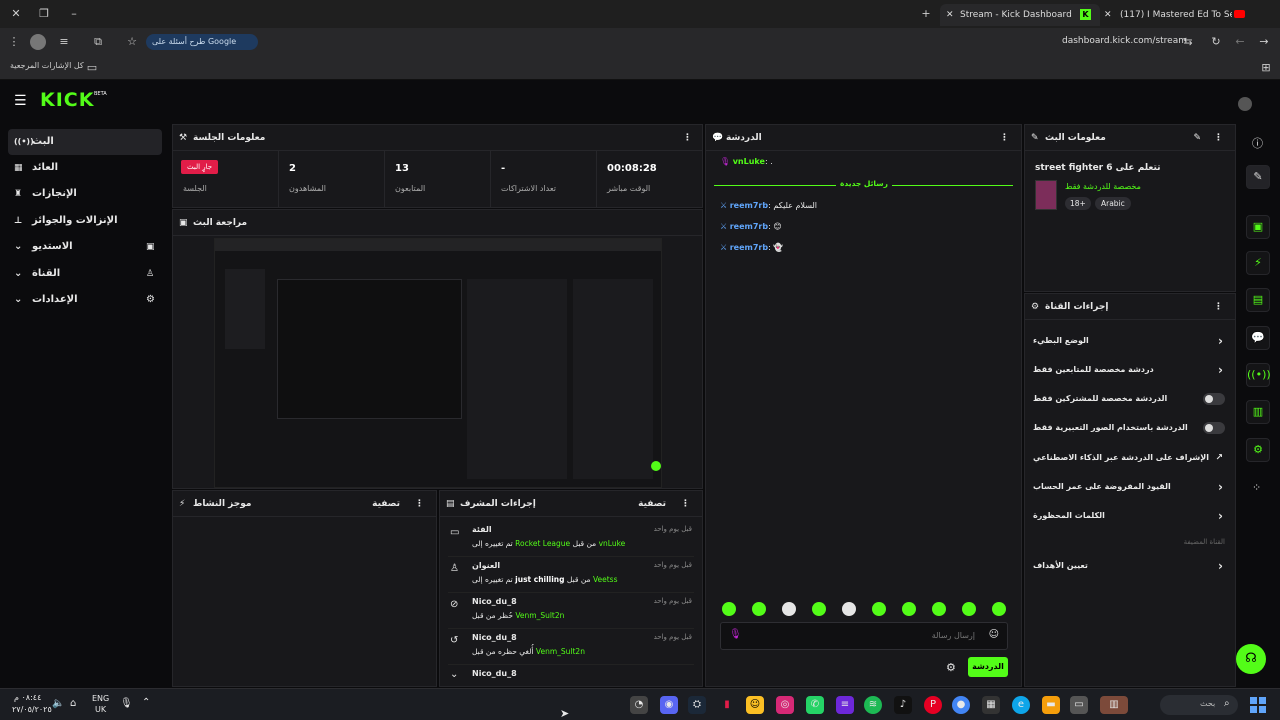  Describe the element at coordinates (1258, 705) in the screenshot. I see `windows-start-icon` at that location.